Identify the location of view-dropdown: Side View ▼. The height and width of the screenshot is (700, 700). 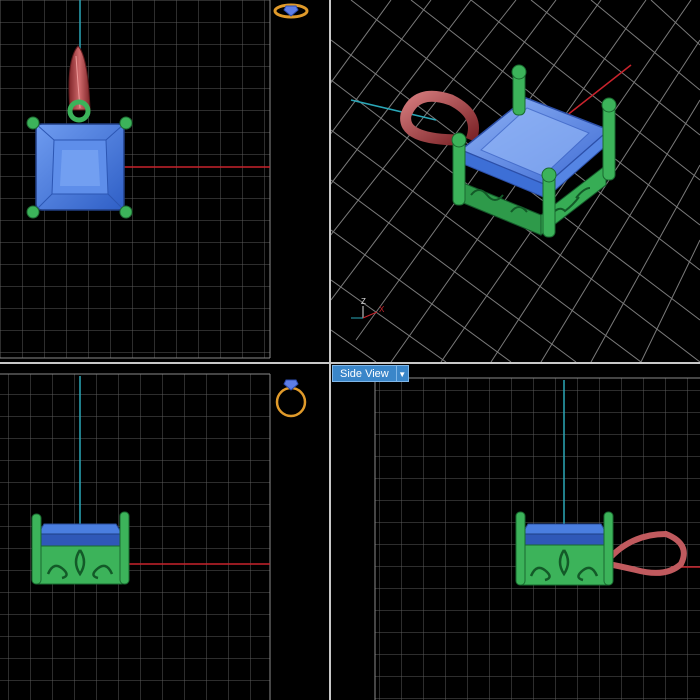
(370, 373).